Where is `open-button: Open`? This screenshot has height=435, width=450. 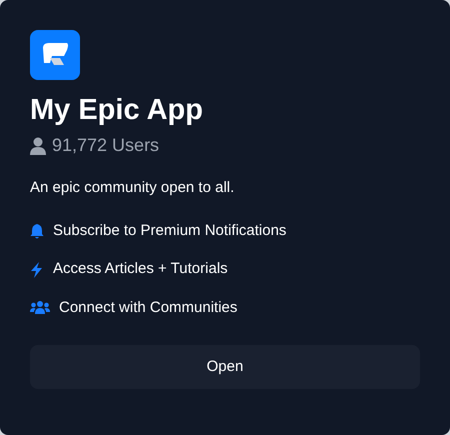
open-button: Open is located at coordinates (225, 367).